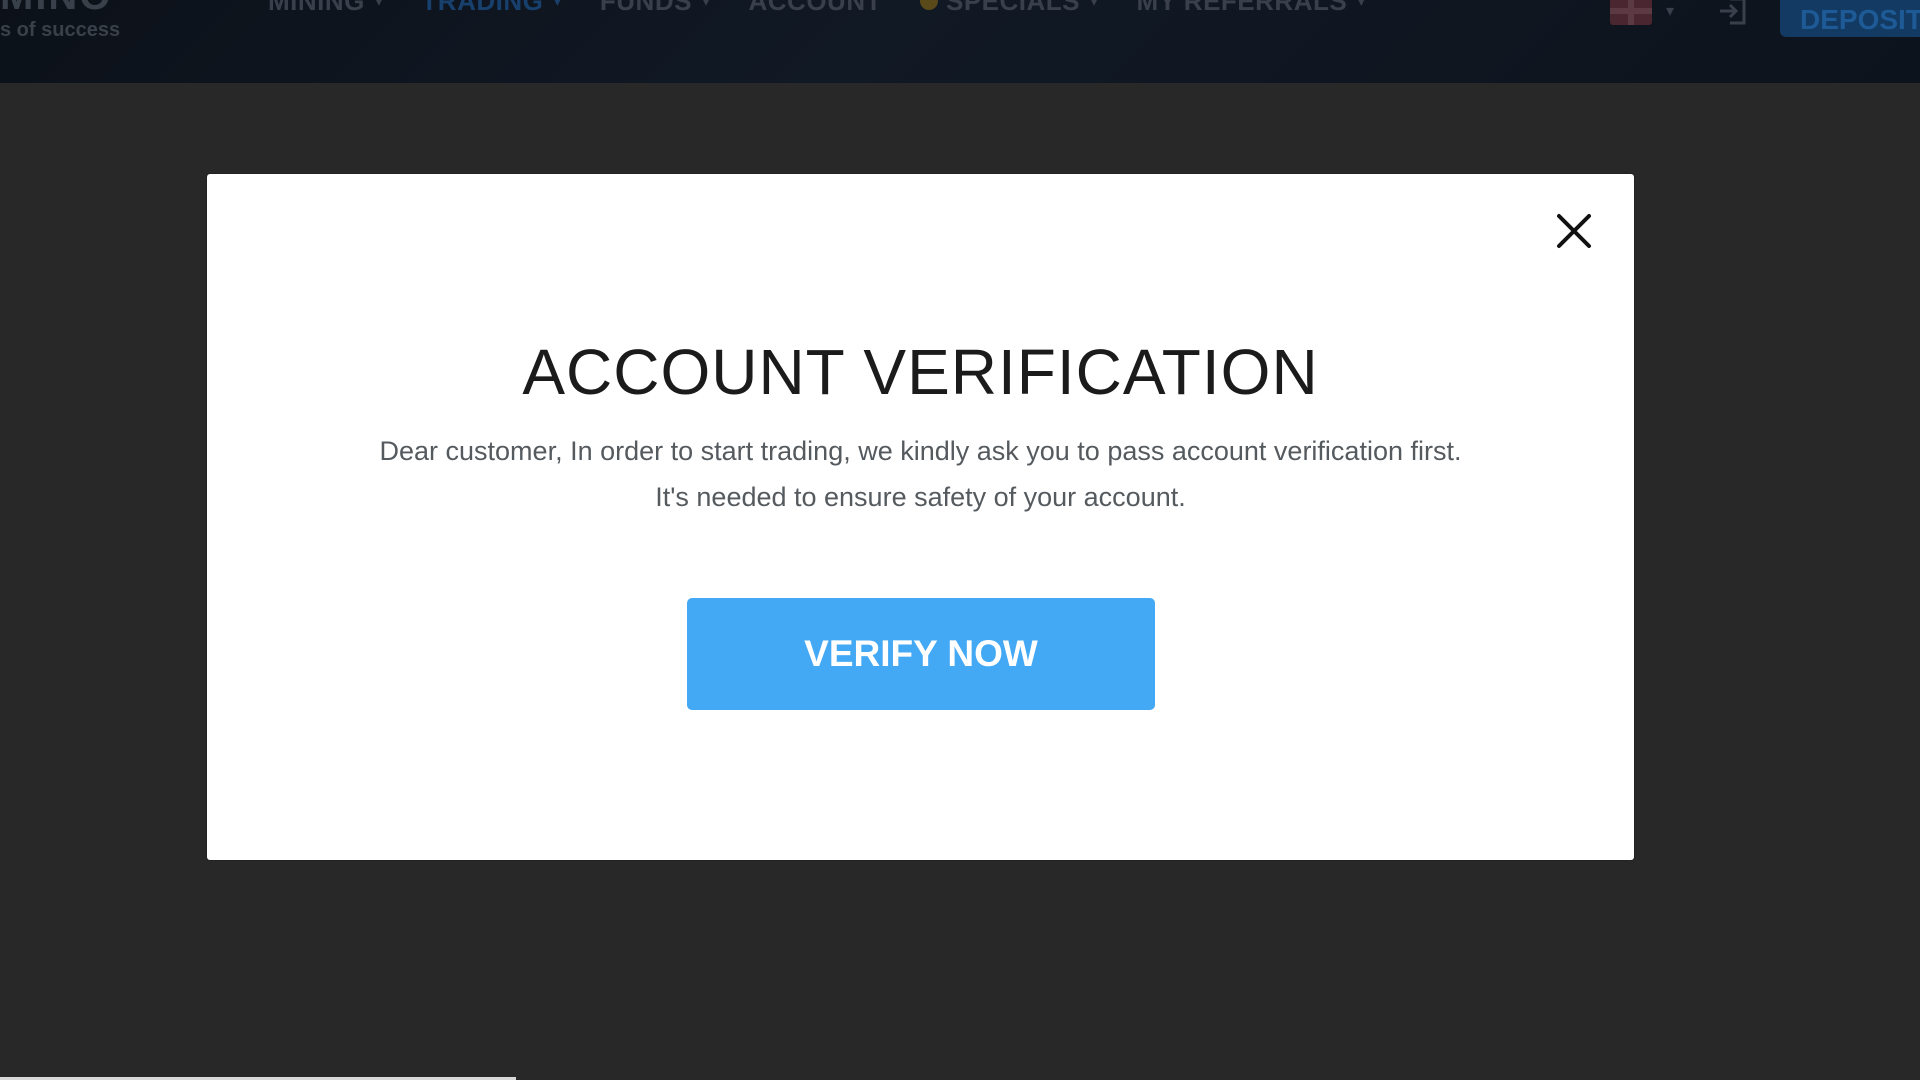 Image resolution: width=1920 pixels, height=1080 pixels. What do you see at coordinates (1734, 14) in the screenshot?
I see `logout-icon` at bounding box center [1734, 14].